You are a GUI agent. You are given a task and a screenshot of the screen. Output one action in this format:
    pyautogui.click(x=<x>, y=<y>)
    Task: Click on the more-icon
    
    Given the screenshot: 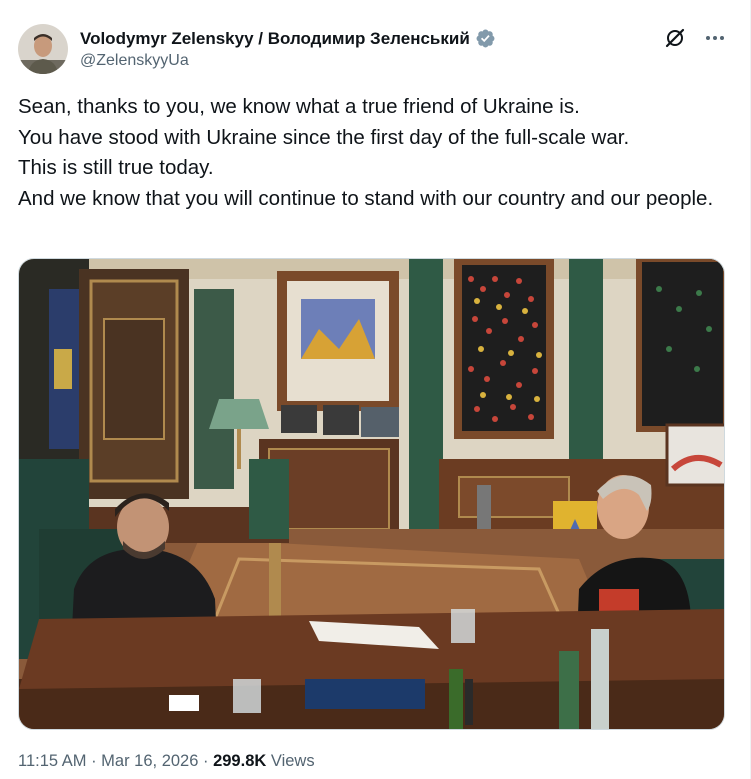 What is the action you would take?
    pyautogui.click(x=715, y=38)
    